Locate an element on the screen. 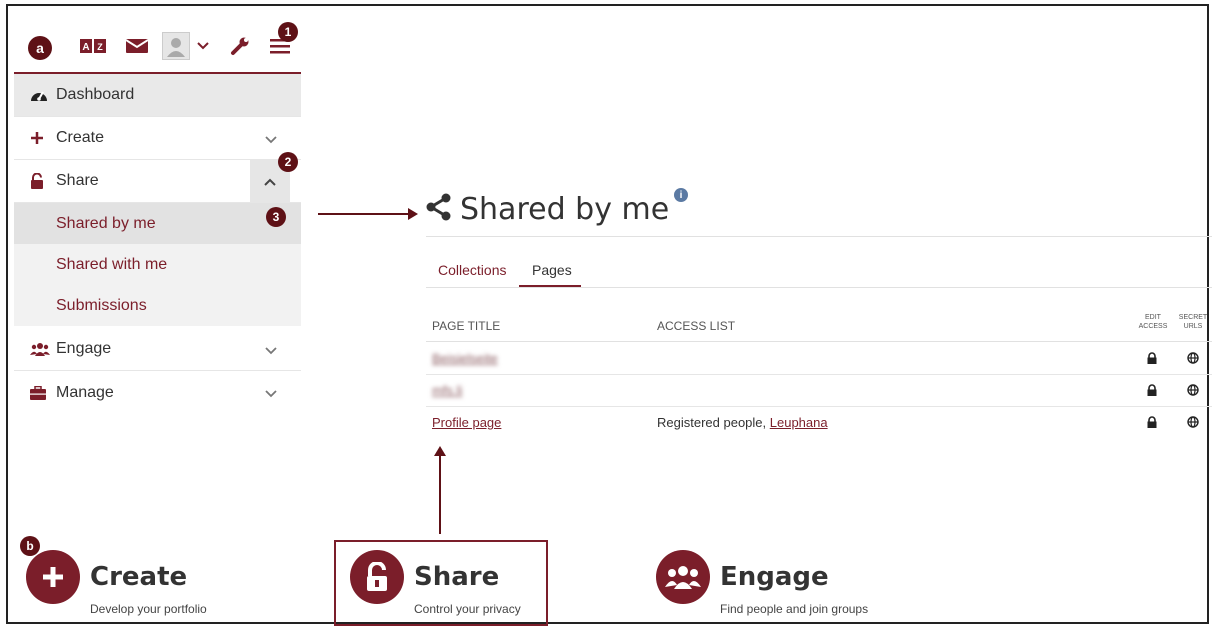  active-tab-indicator is located at coordinates (550, 286).